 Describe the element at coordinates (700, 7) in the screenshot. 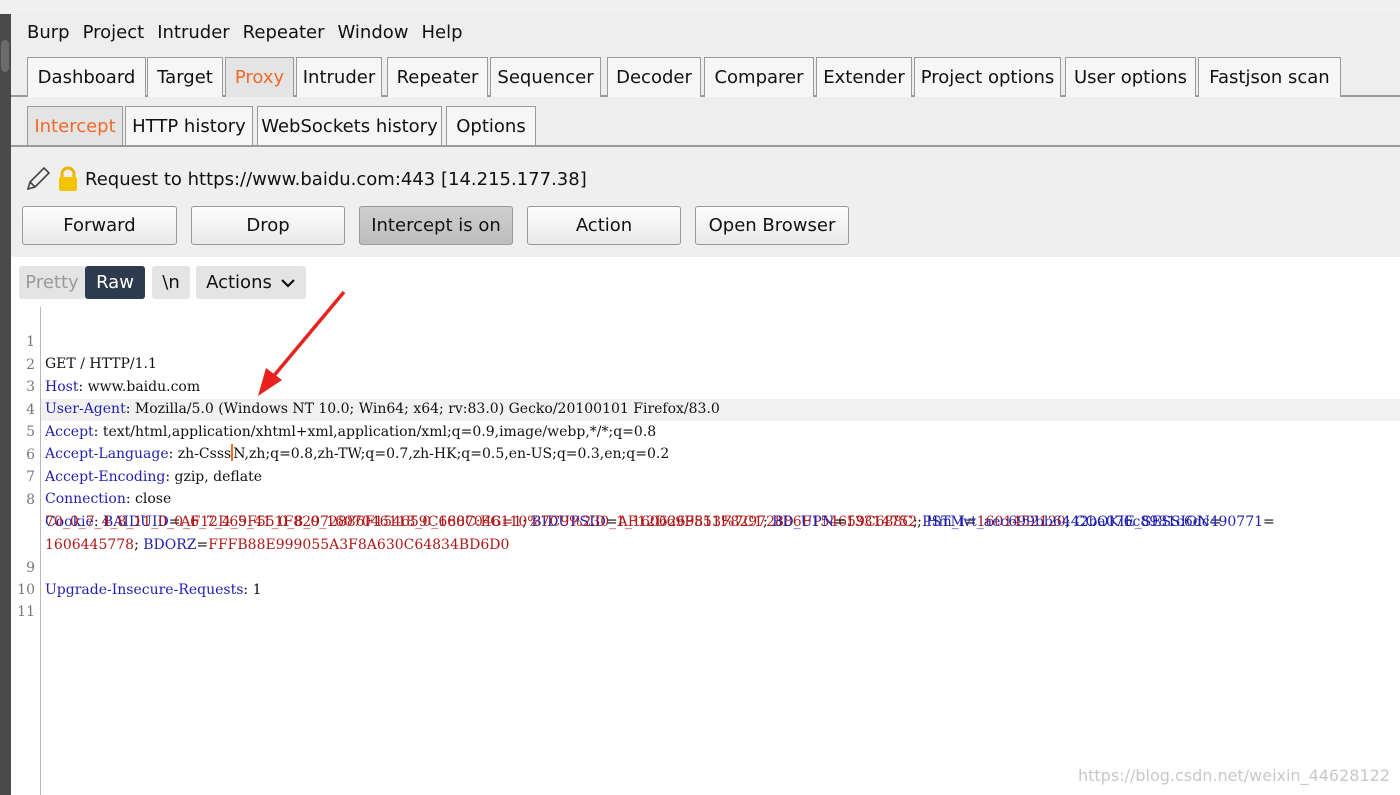

I see `window-top-strip` at that location.